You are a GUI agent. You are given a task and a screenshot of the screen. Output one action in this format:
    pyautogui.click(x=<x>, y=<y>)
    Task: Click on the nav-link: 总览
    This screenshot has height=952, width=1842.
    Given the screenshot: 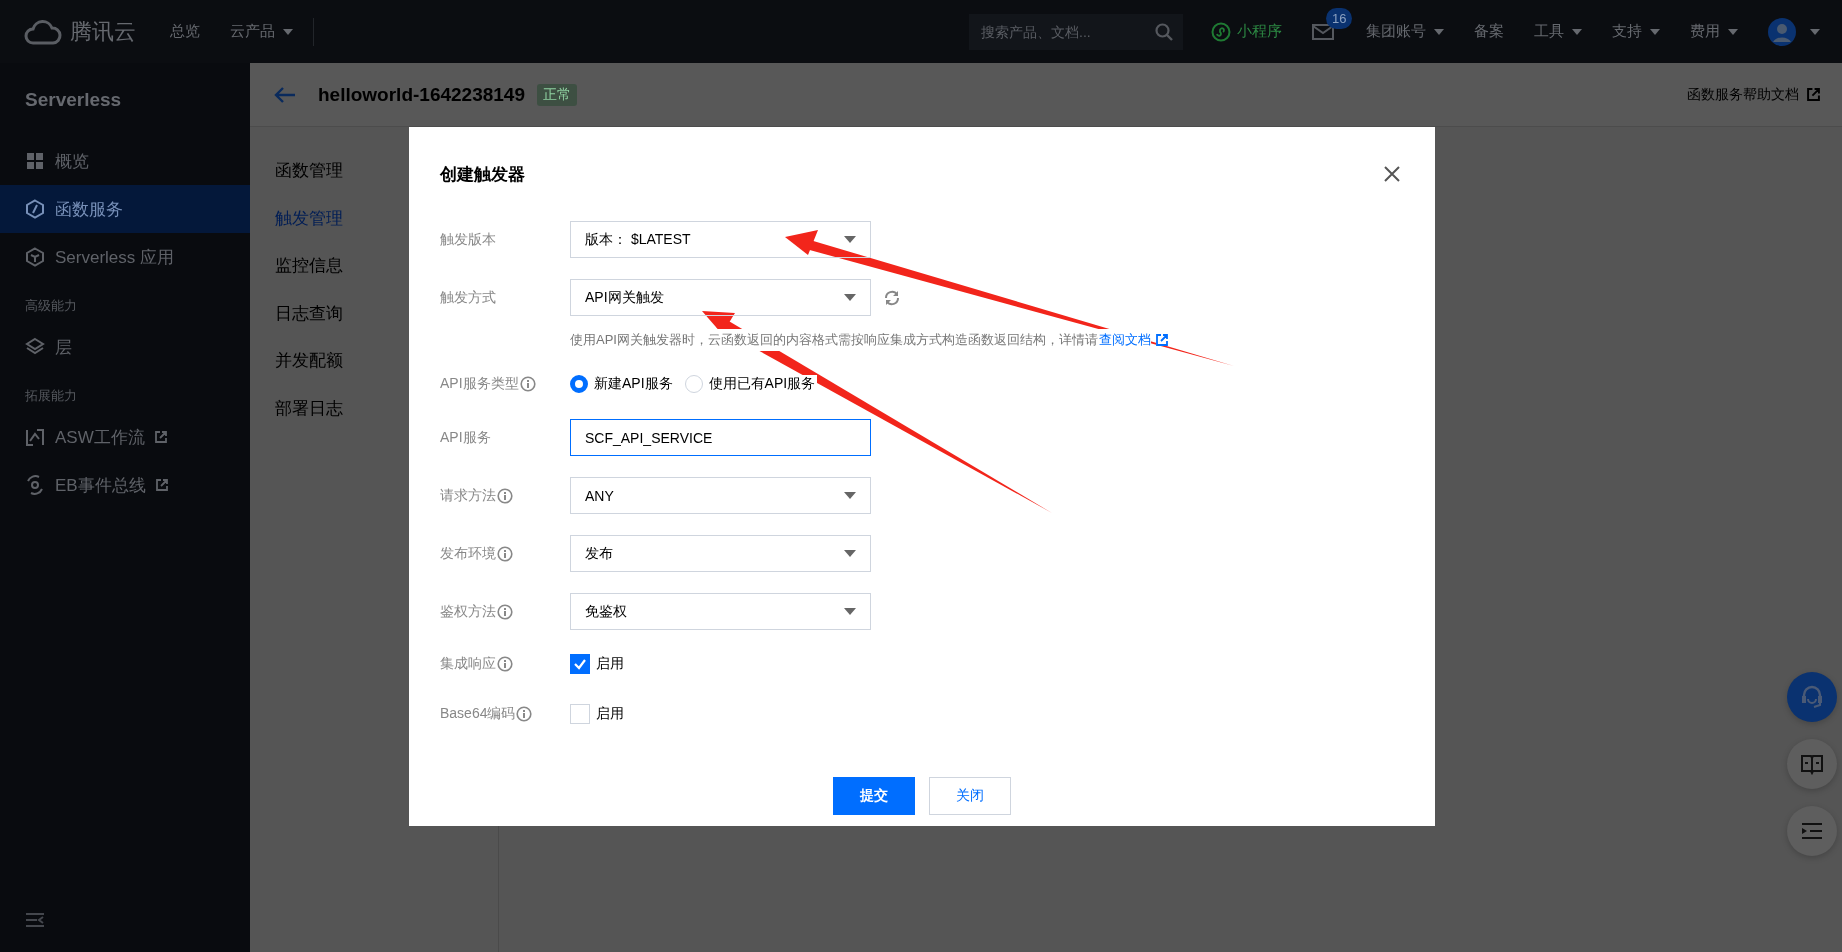 What is the action you would take?
    pyautogui.click(x=185, y=31)
    